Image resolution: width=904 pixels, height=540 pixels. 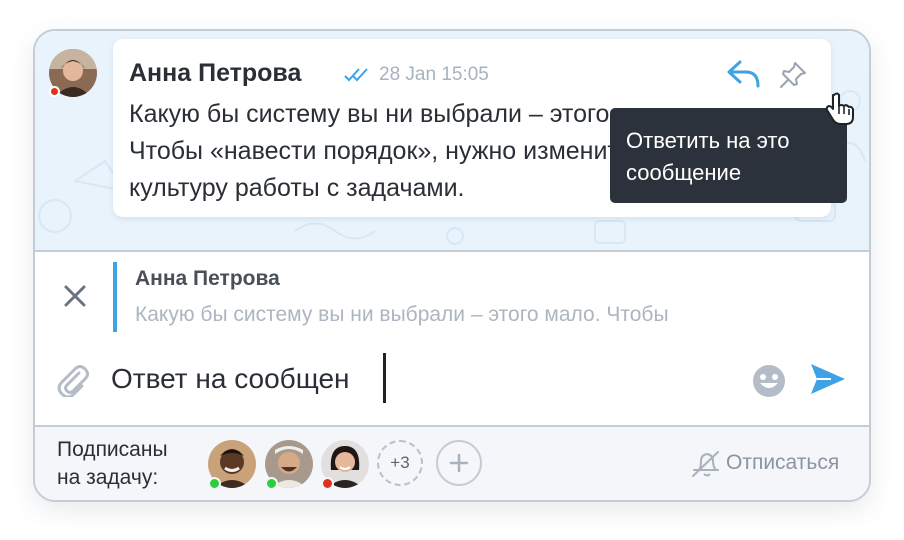 What do you see at coordinates (828, 379) in the screenshot?
I see `send-icon` at bounding box center [828, 379].